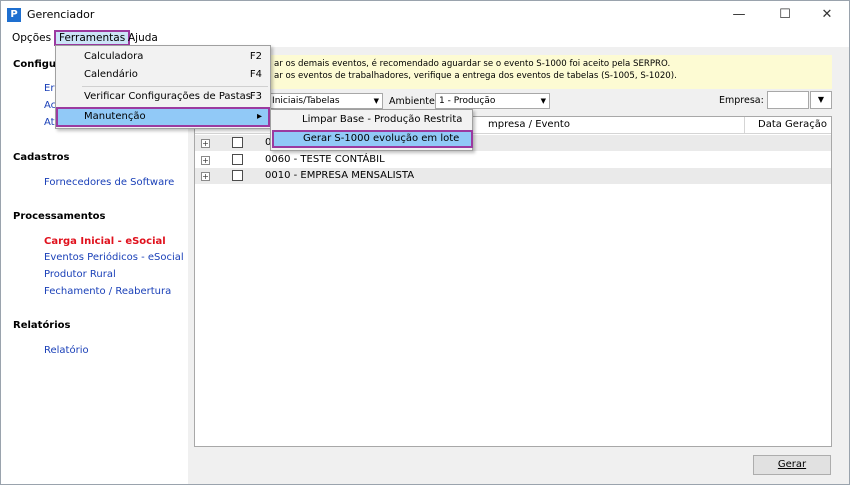 Image resolution: width=850 pixels, height=485 pixels. What do you see at coordinates (414, 101) in the screenshot?
I see `ambiente-label: Ambiente:` at bounding box center [414, 101].